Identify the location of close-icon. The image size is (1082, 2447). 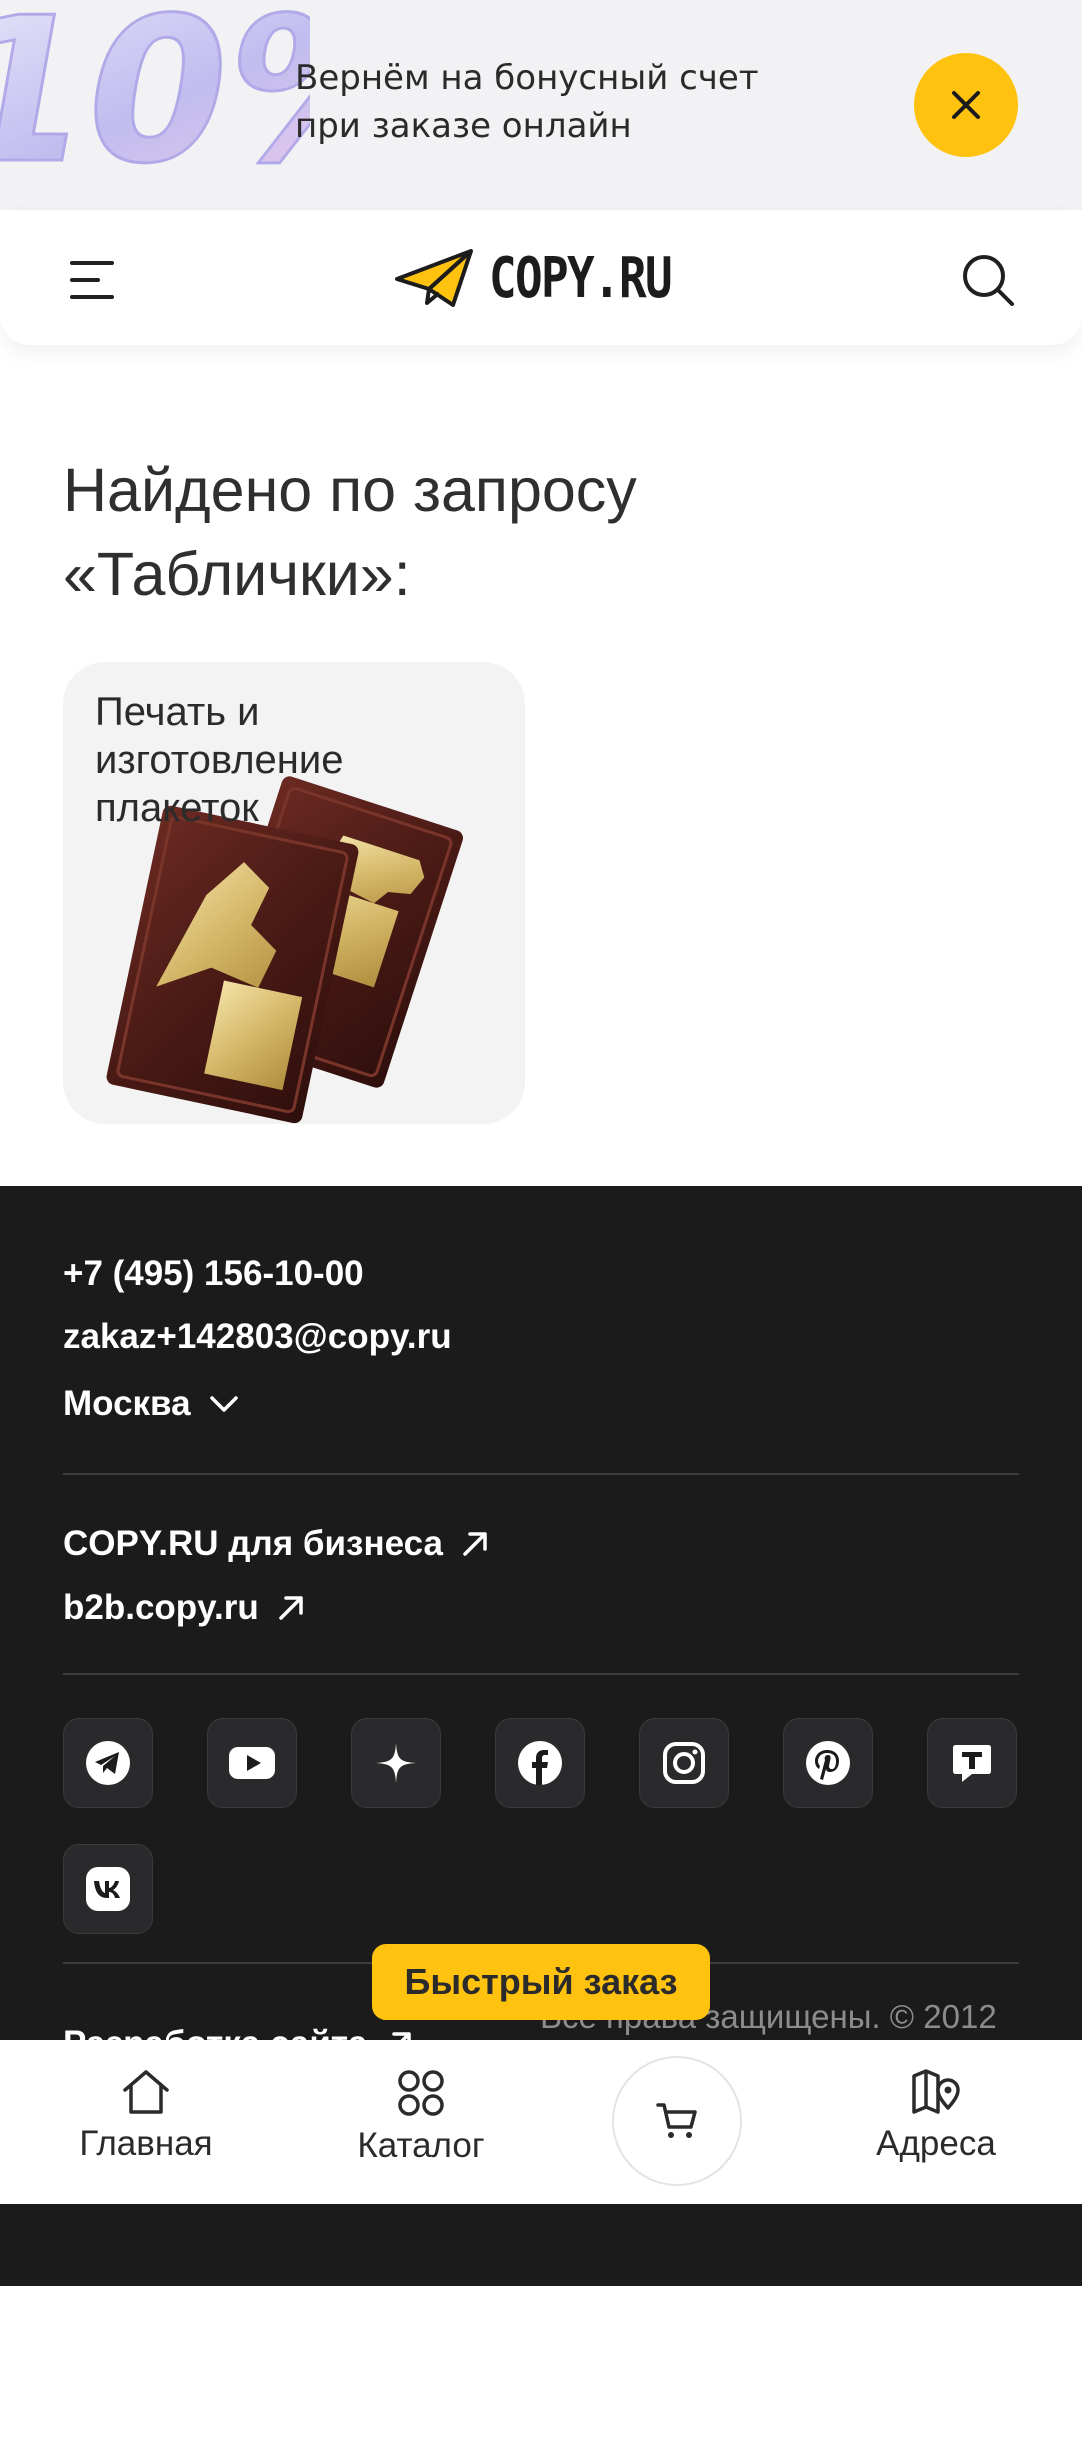
(966, 105).